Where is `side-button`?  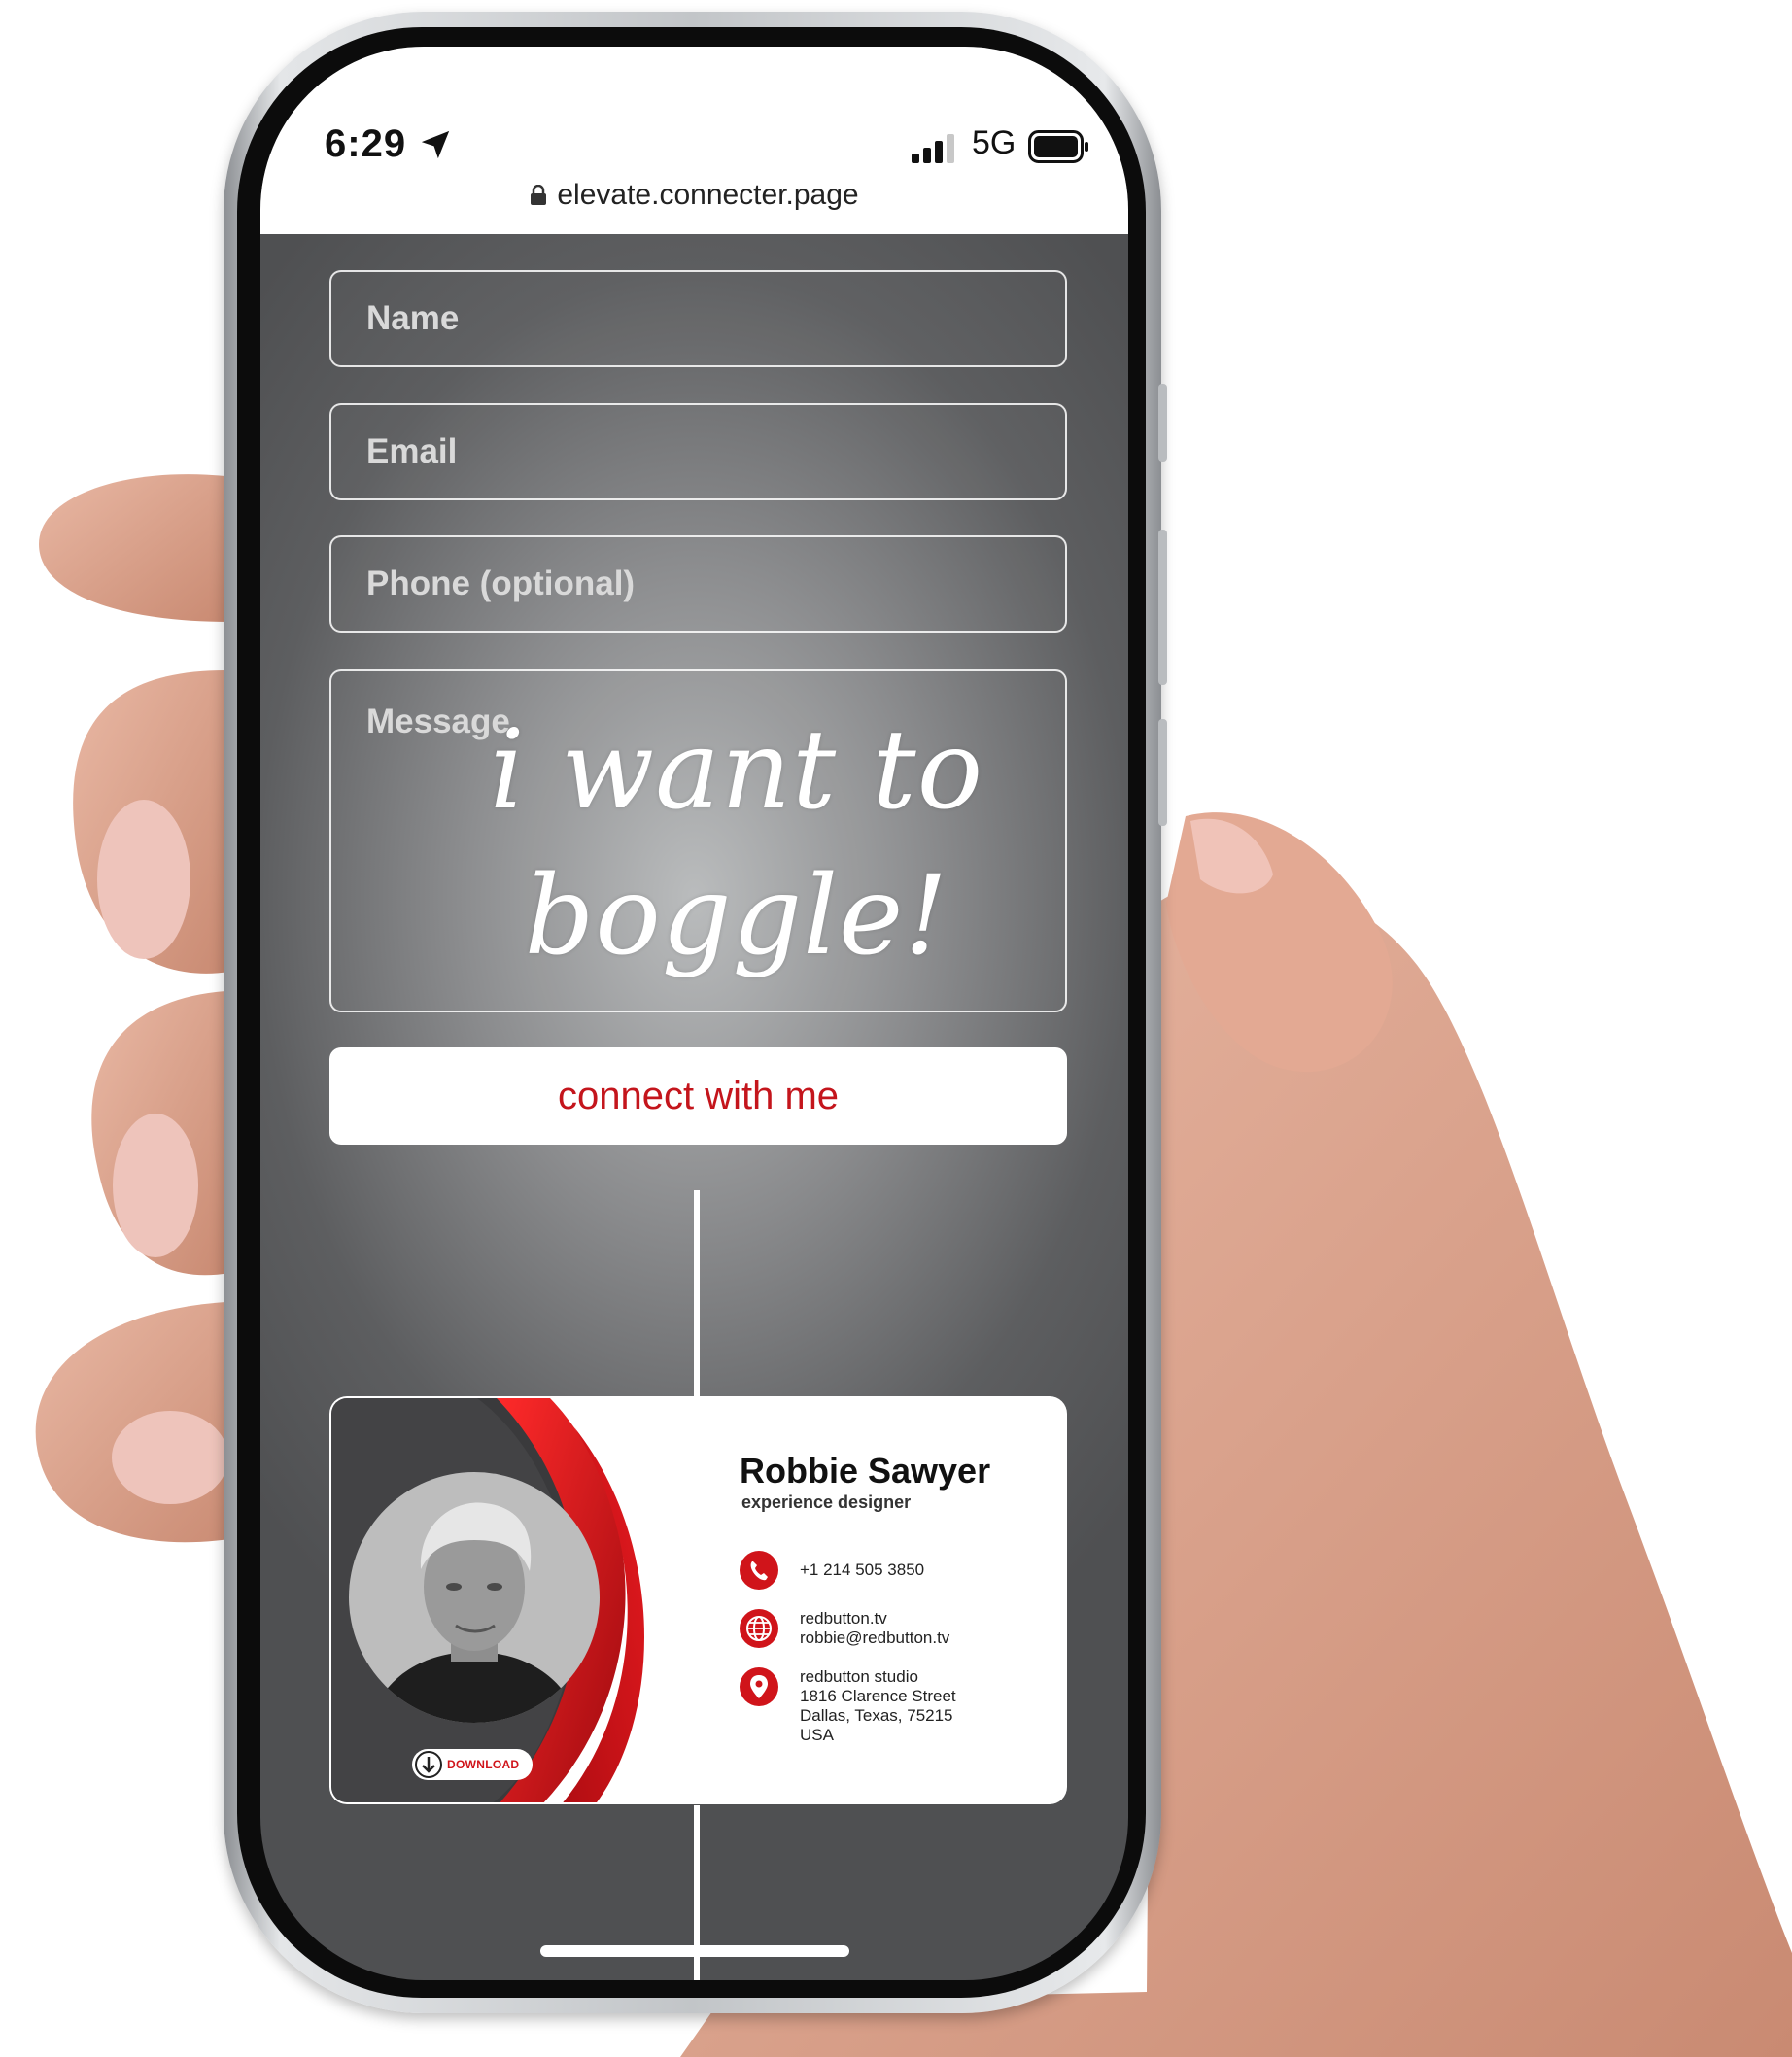
side-button is located at coordinates (1162, 772).